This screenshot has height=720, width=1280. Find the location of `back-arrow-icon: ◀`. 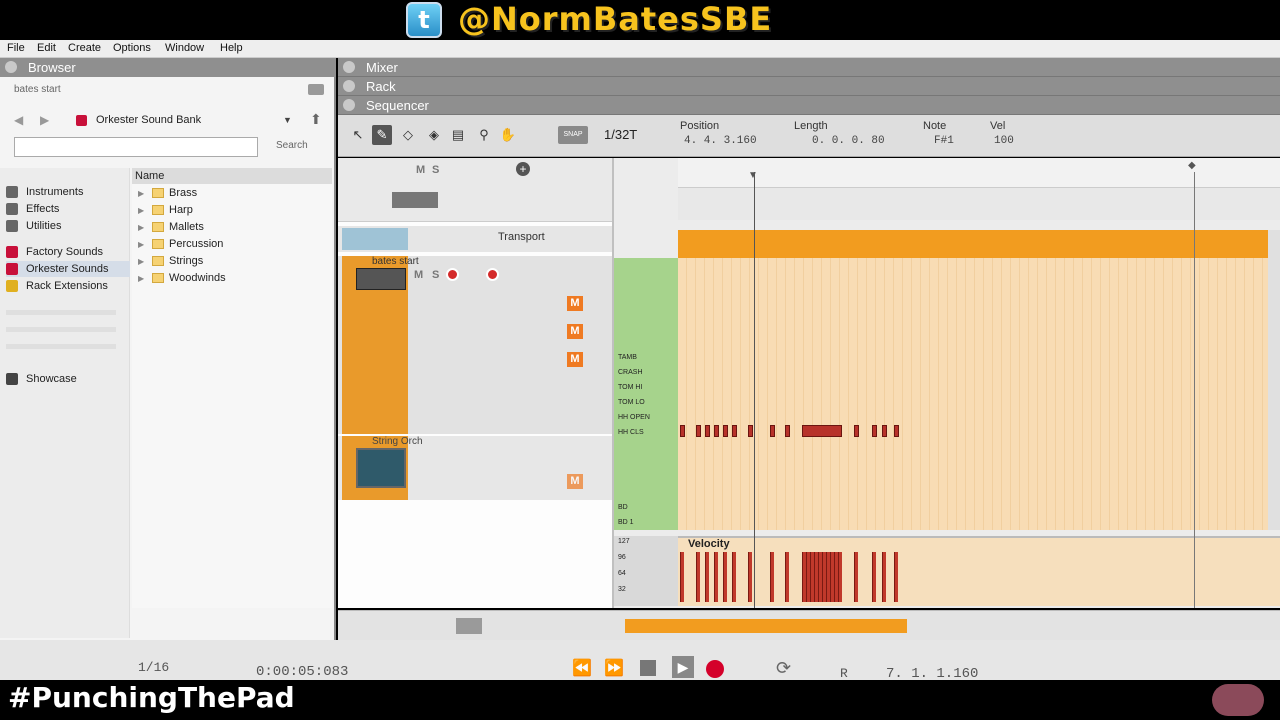

back-arrow-icon: ◀ is located at coordinates (18, 120).